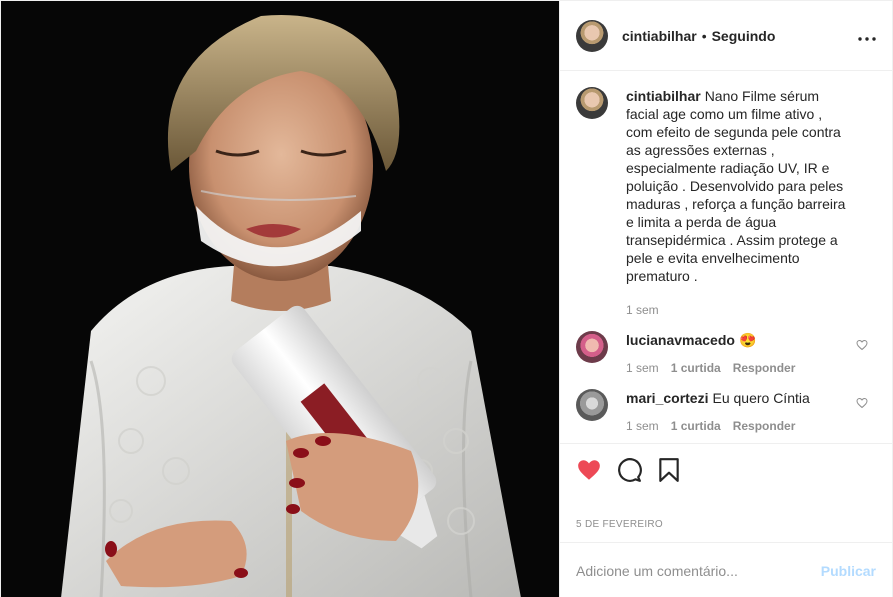 The width and height of the screenshot is (893, 597). What do you see at coordinates (867, 35) in the screenshot?
I see `more-options-icon` at bounding box center [867, 35].